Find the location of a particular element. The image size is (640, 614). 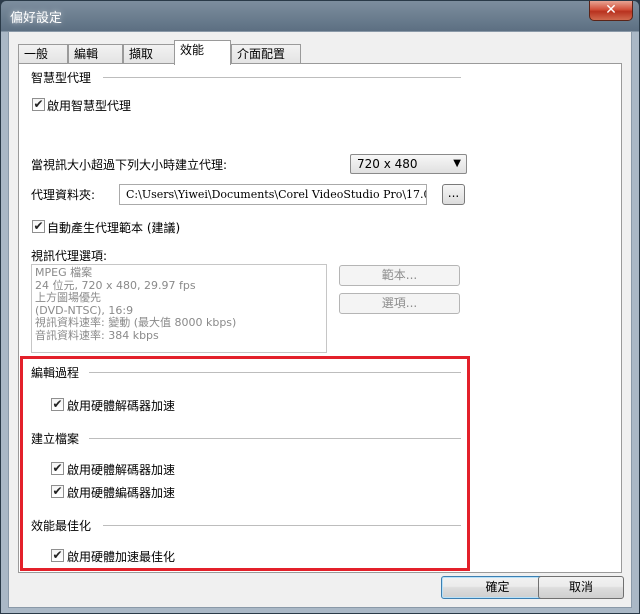

proxy-option-line: 上方圖場優先 is located at coordinates (68, 297).